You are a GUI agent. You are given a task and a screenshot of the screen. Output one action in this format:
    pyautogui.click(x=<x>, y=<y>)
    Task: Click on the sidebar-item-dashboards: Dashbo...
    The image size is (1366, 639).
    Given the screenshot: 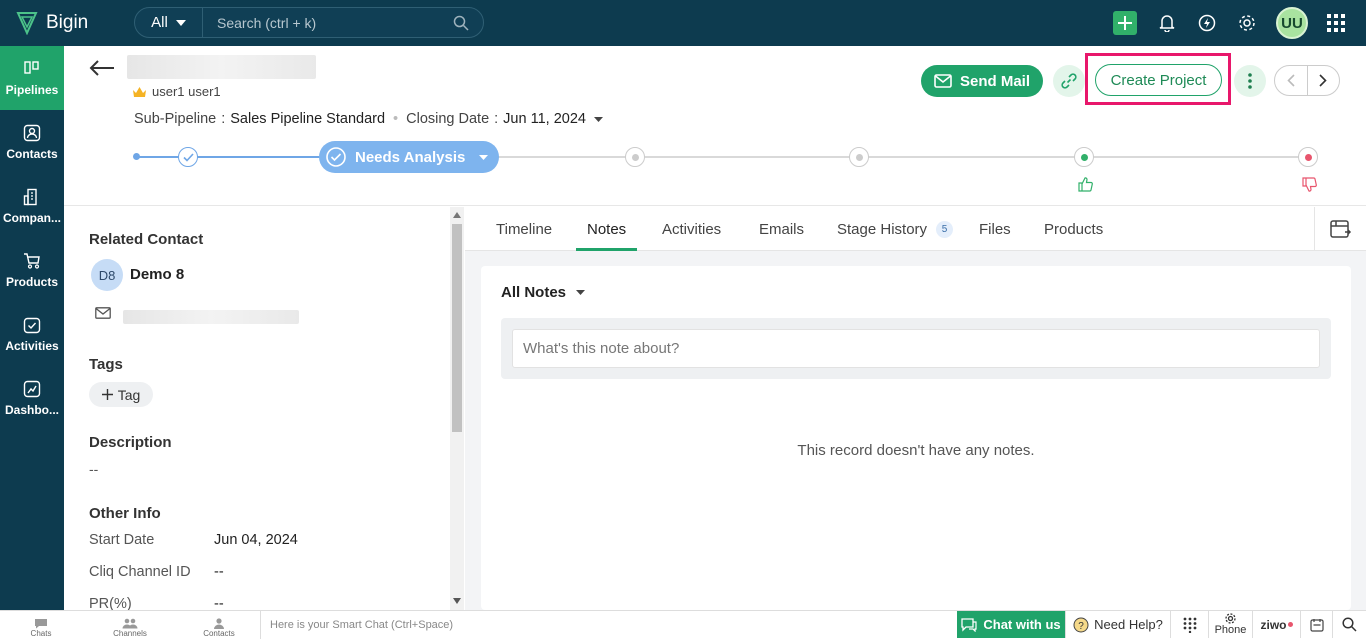 What is the action you would take?
    pyautogui.click(x=32, y=398)
    